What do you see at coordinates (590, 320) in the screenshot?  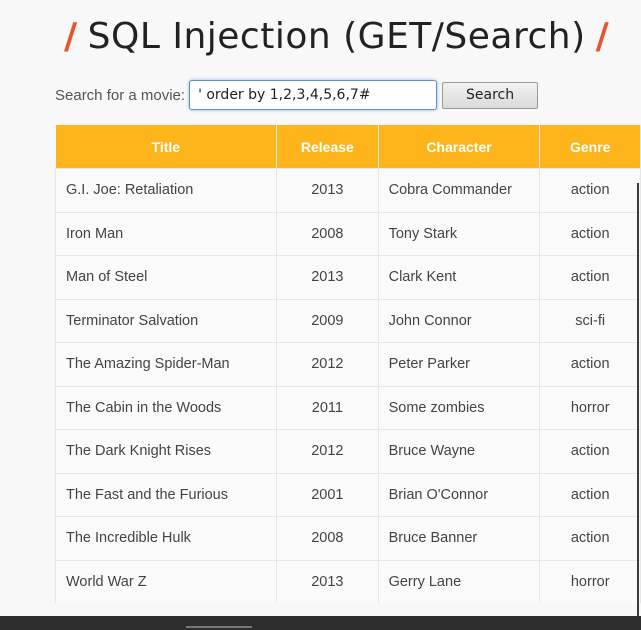 I see `cell-genre: sci-fi` at bounding box center [590, 320].